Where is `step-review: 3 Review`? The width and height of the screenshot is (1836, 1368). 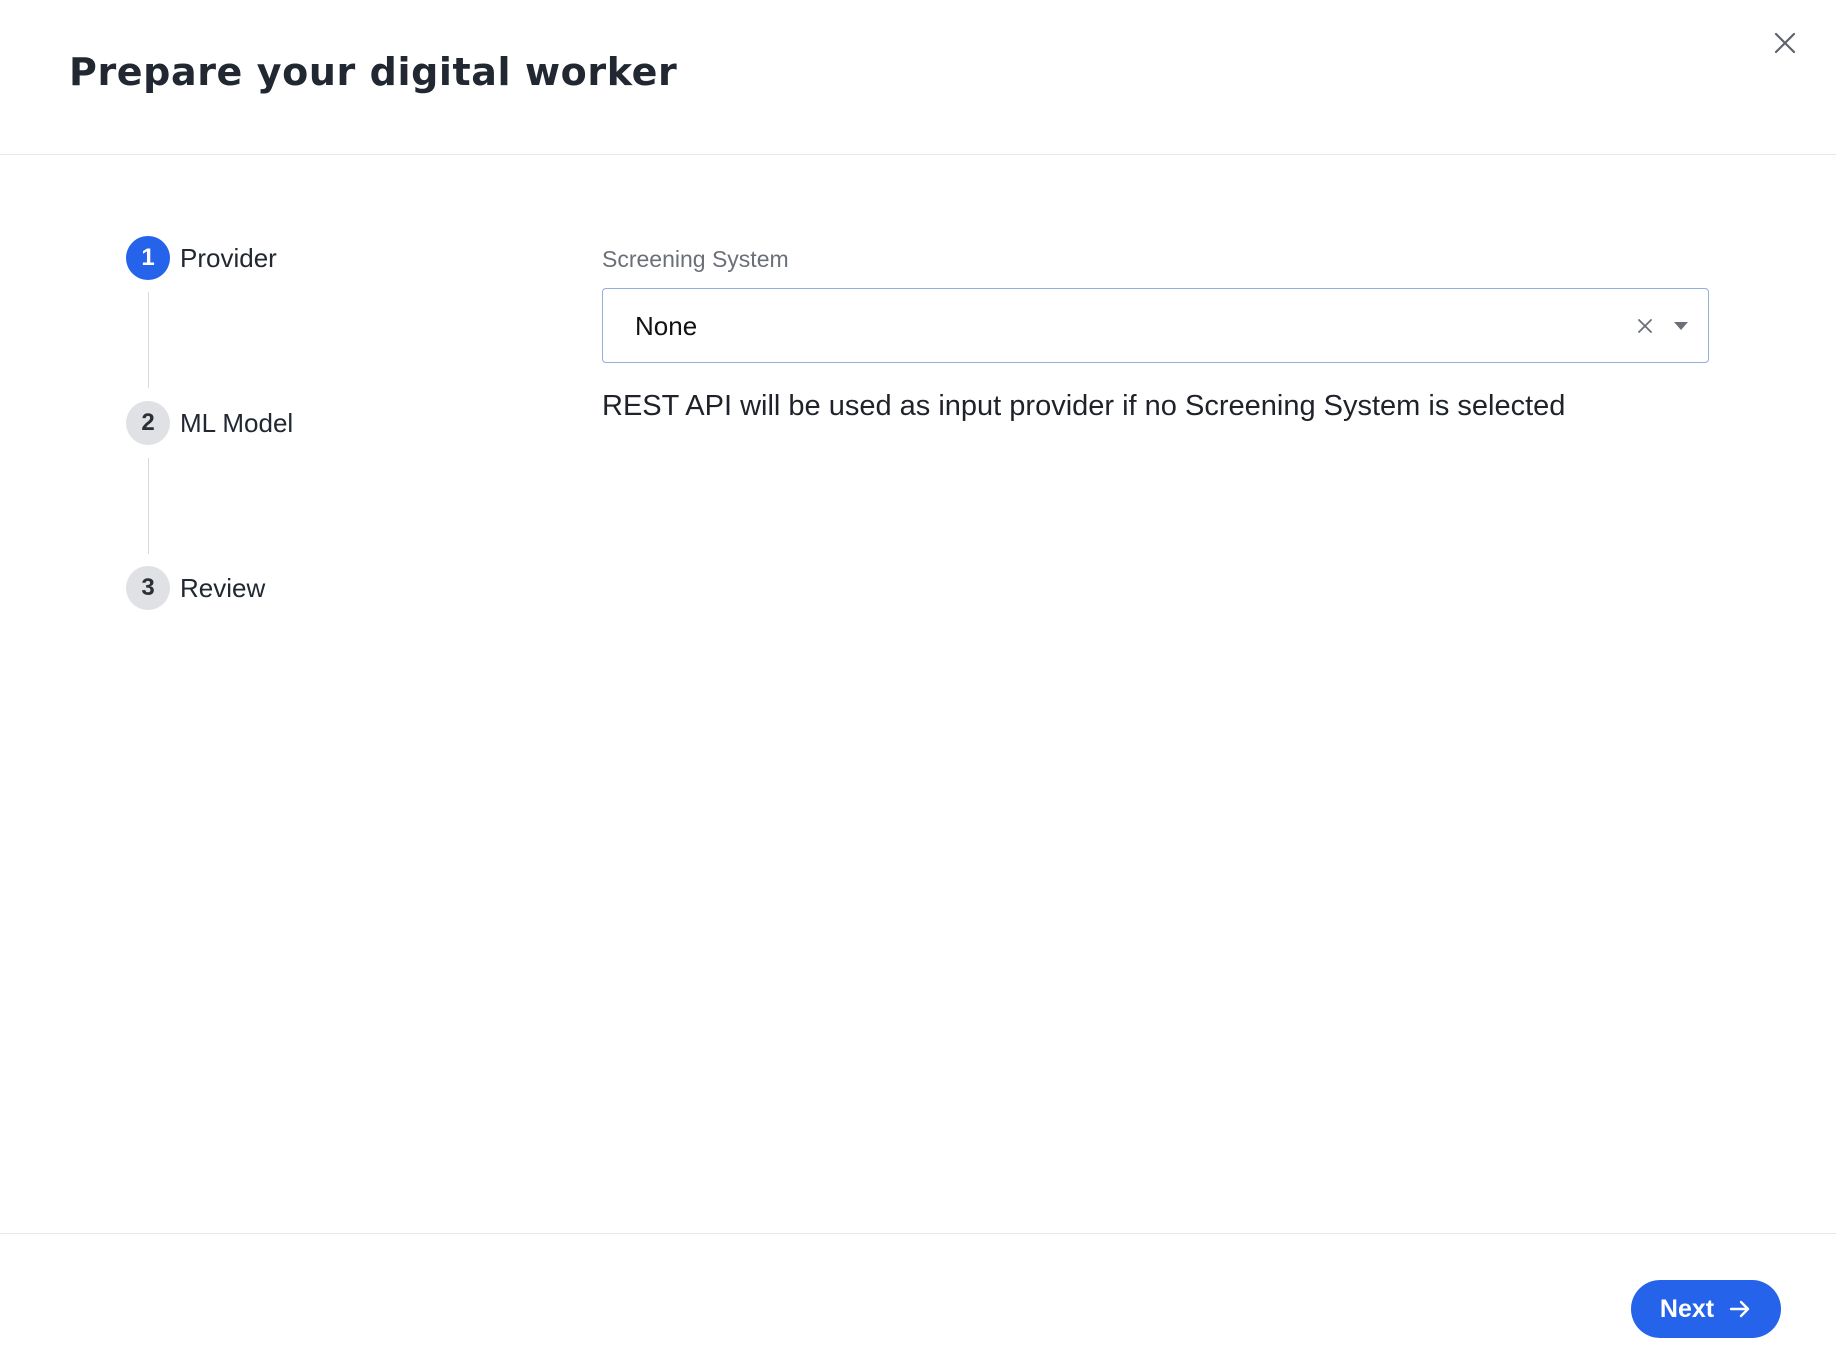 step-review: 3 Review is located at coordinates (195, 588).